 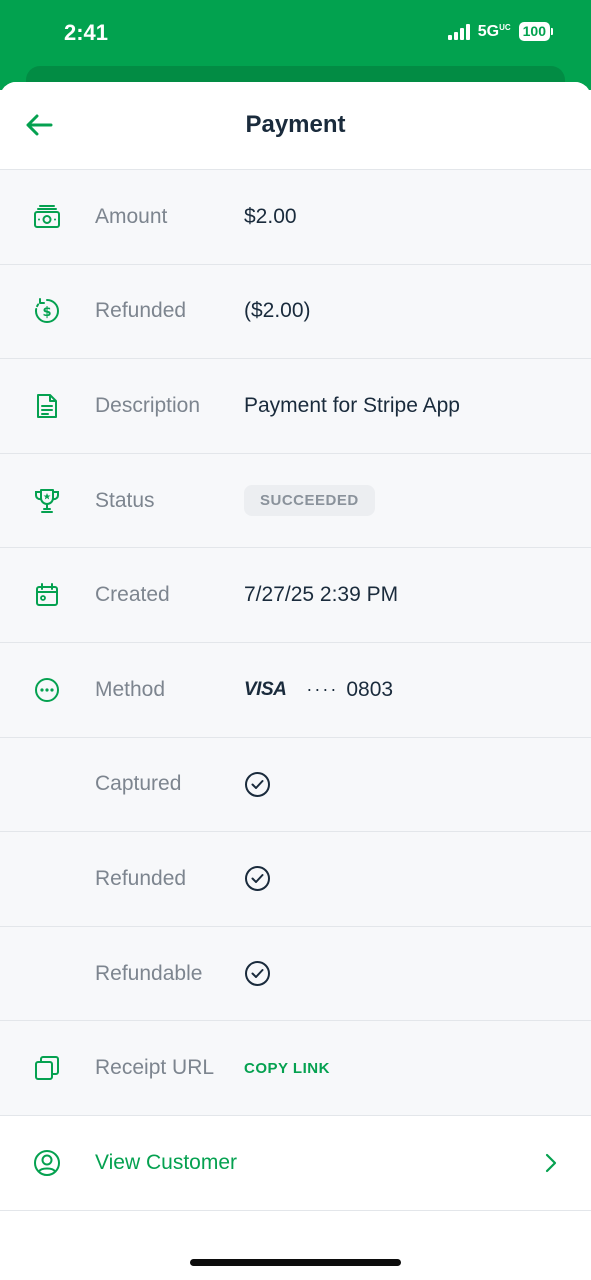 I want to click on page-title: Payment, so click(x=295, y=124).